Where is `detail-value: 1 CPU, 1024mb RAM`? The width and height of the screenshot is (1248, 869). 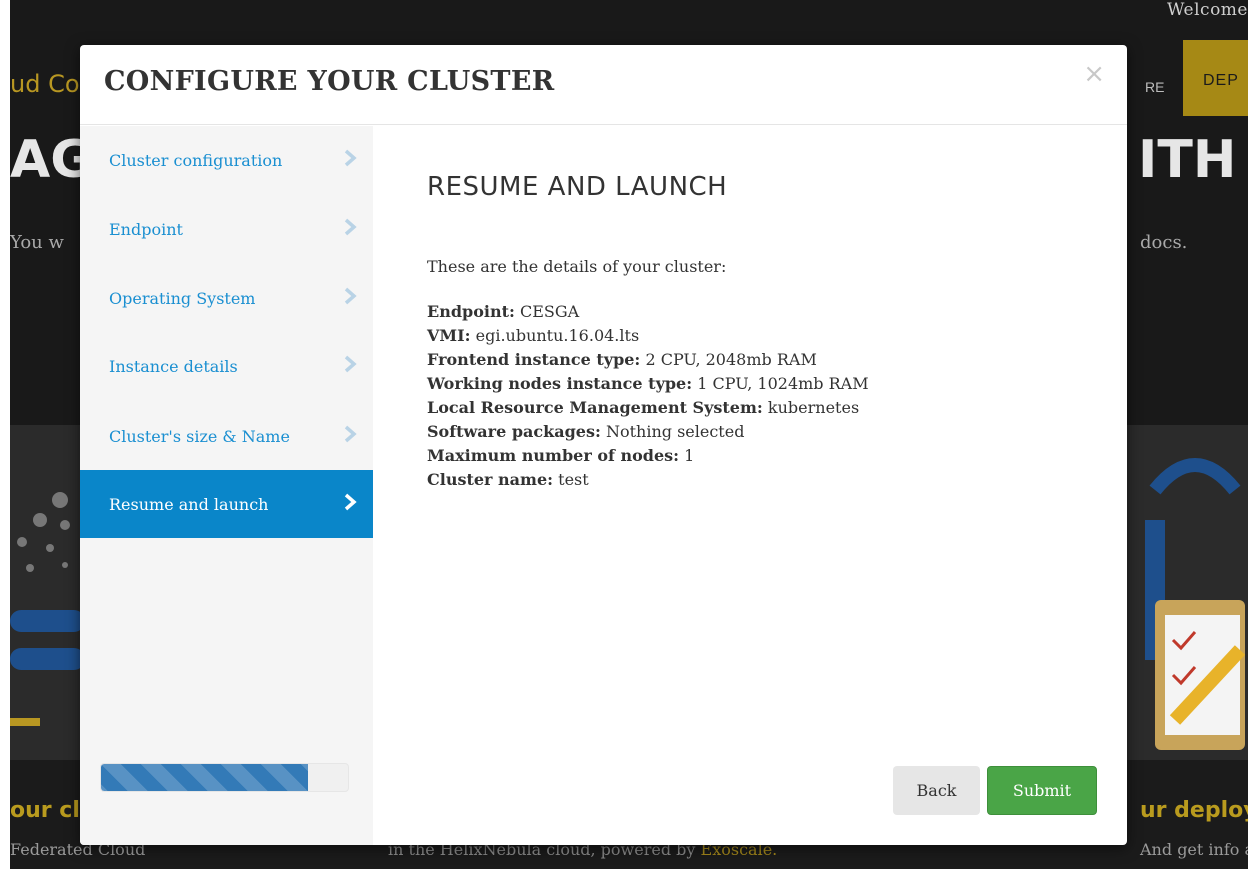 detail-value: 1 CPU, 1024mb RAM is located at coordinates (783, 383).